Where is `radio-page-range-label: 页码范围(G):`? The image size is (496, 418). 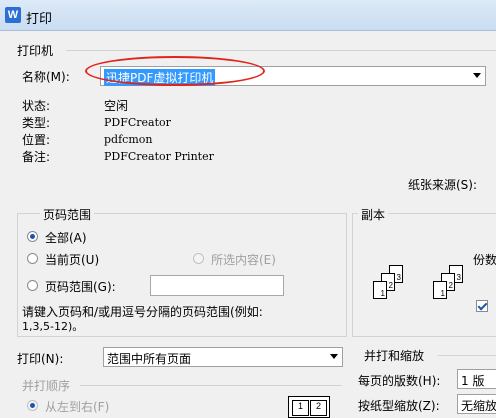
radio-page-range-label: 页码范围(G): is located at coordinates (80, 286).